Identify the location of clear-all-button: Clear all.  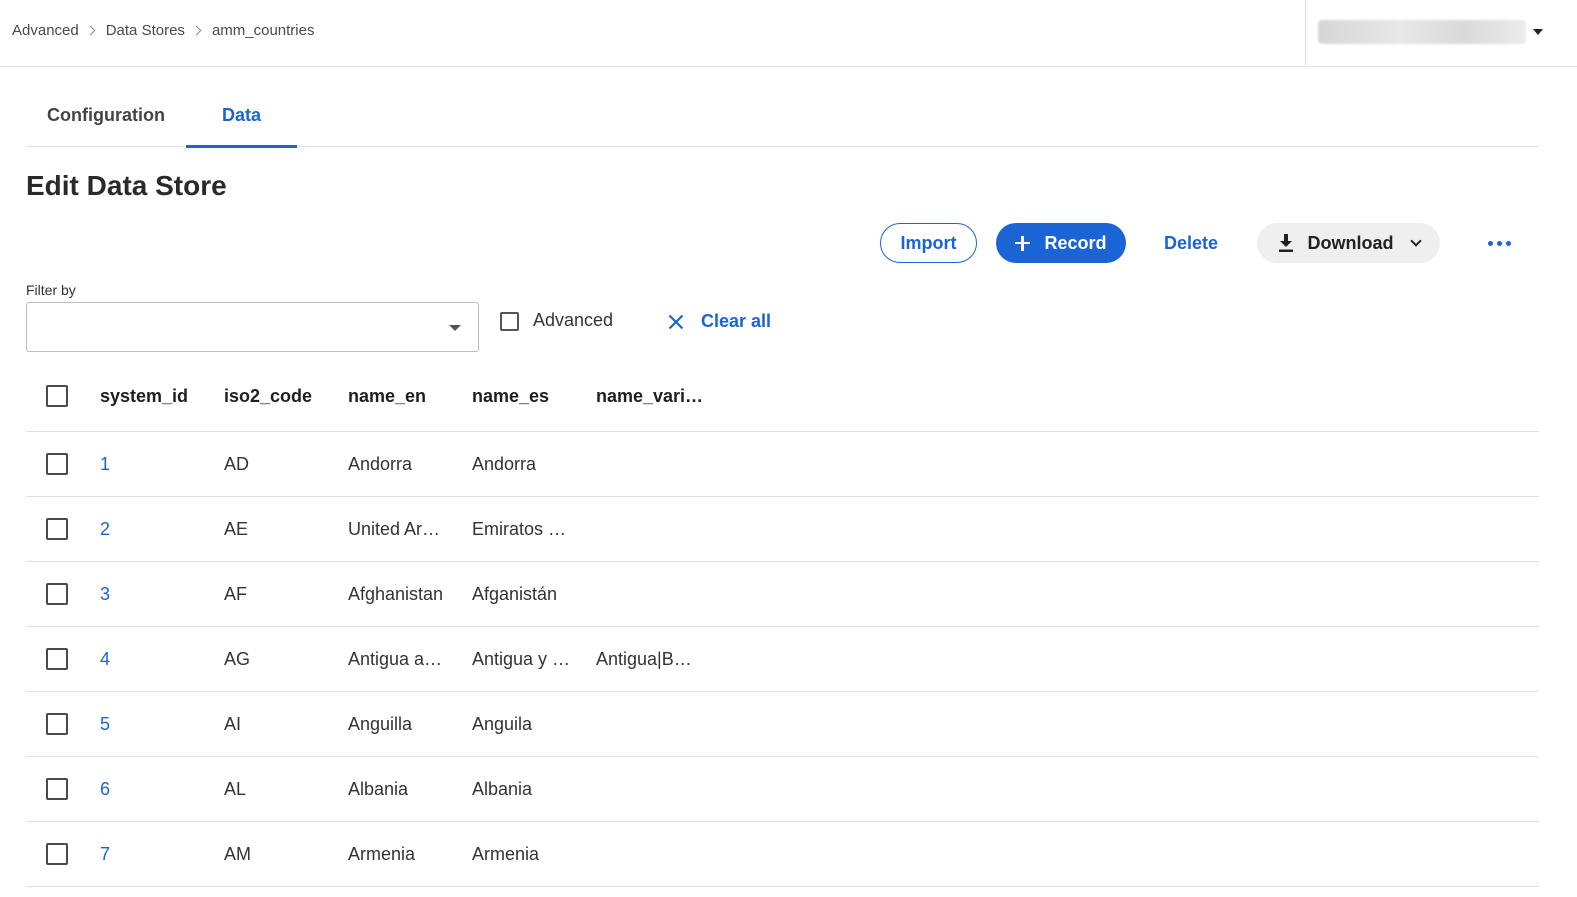
(719, 321).